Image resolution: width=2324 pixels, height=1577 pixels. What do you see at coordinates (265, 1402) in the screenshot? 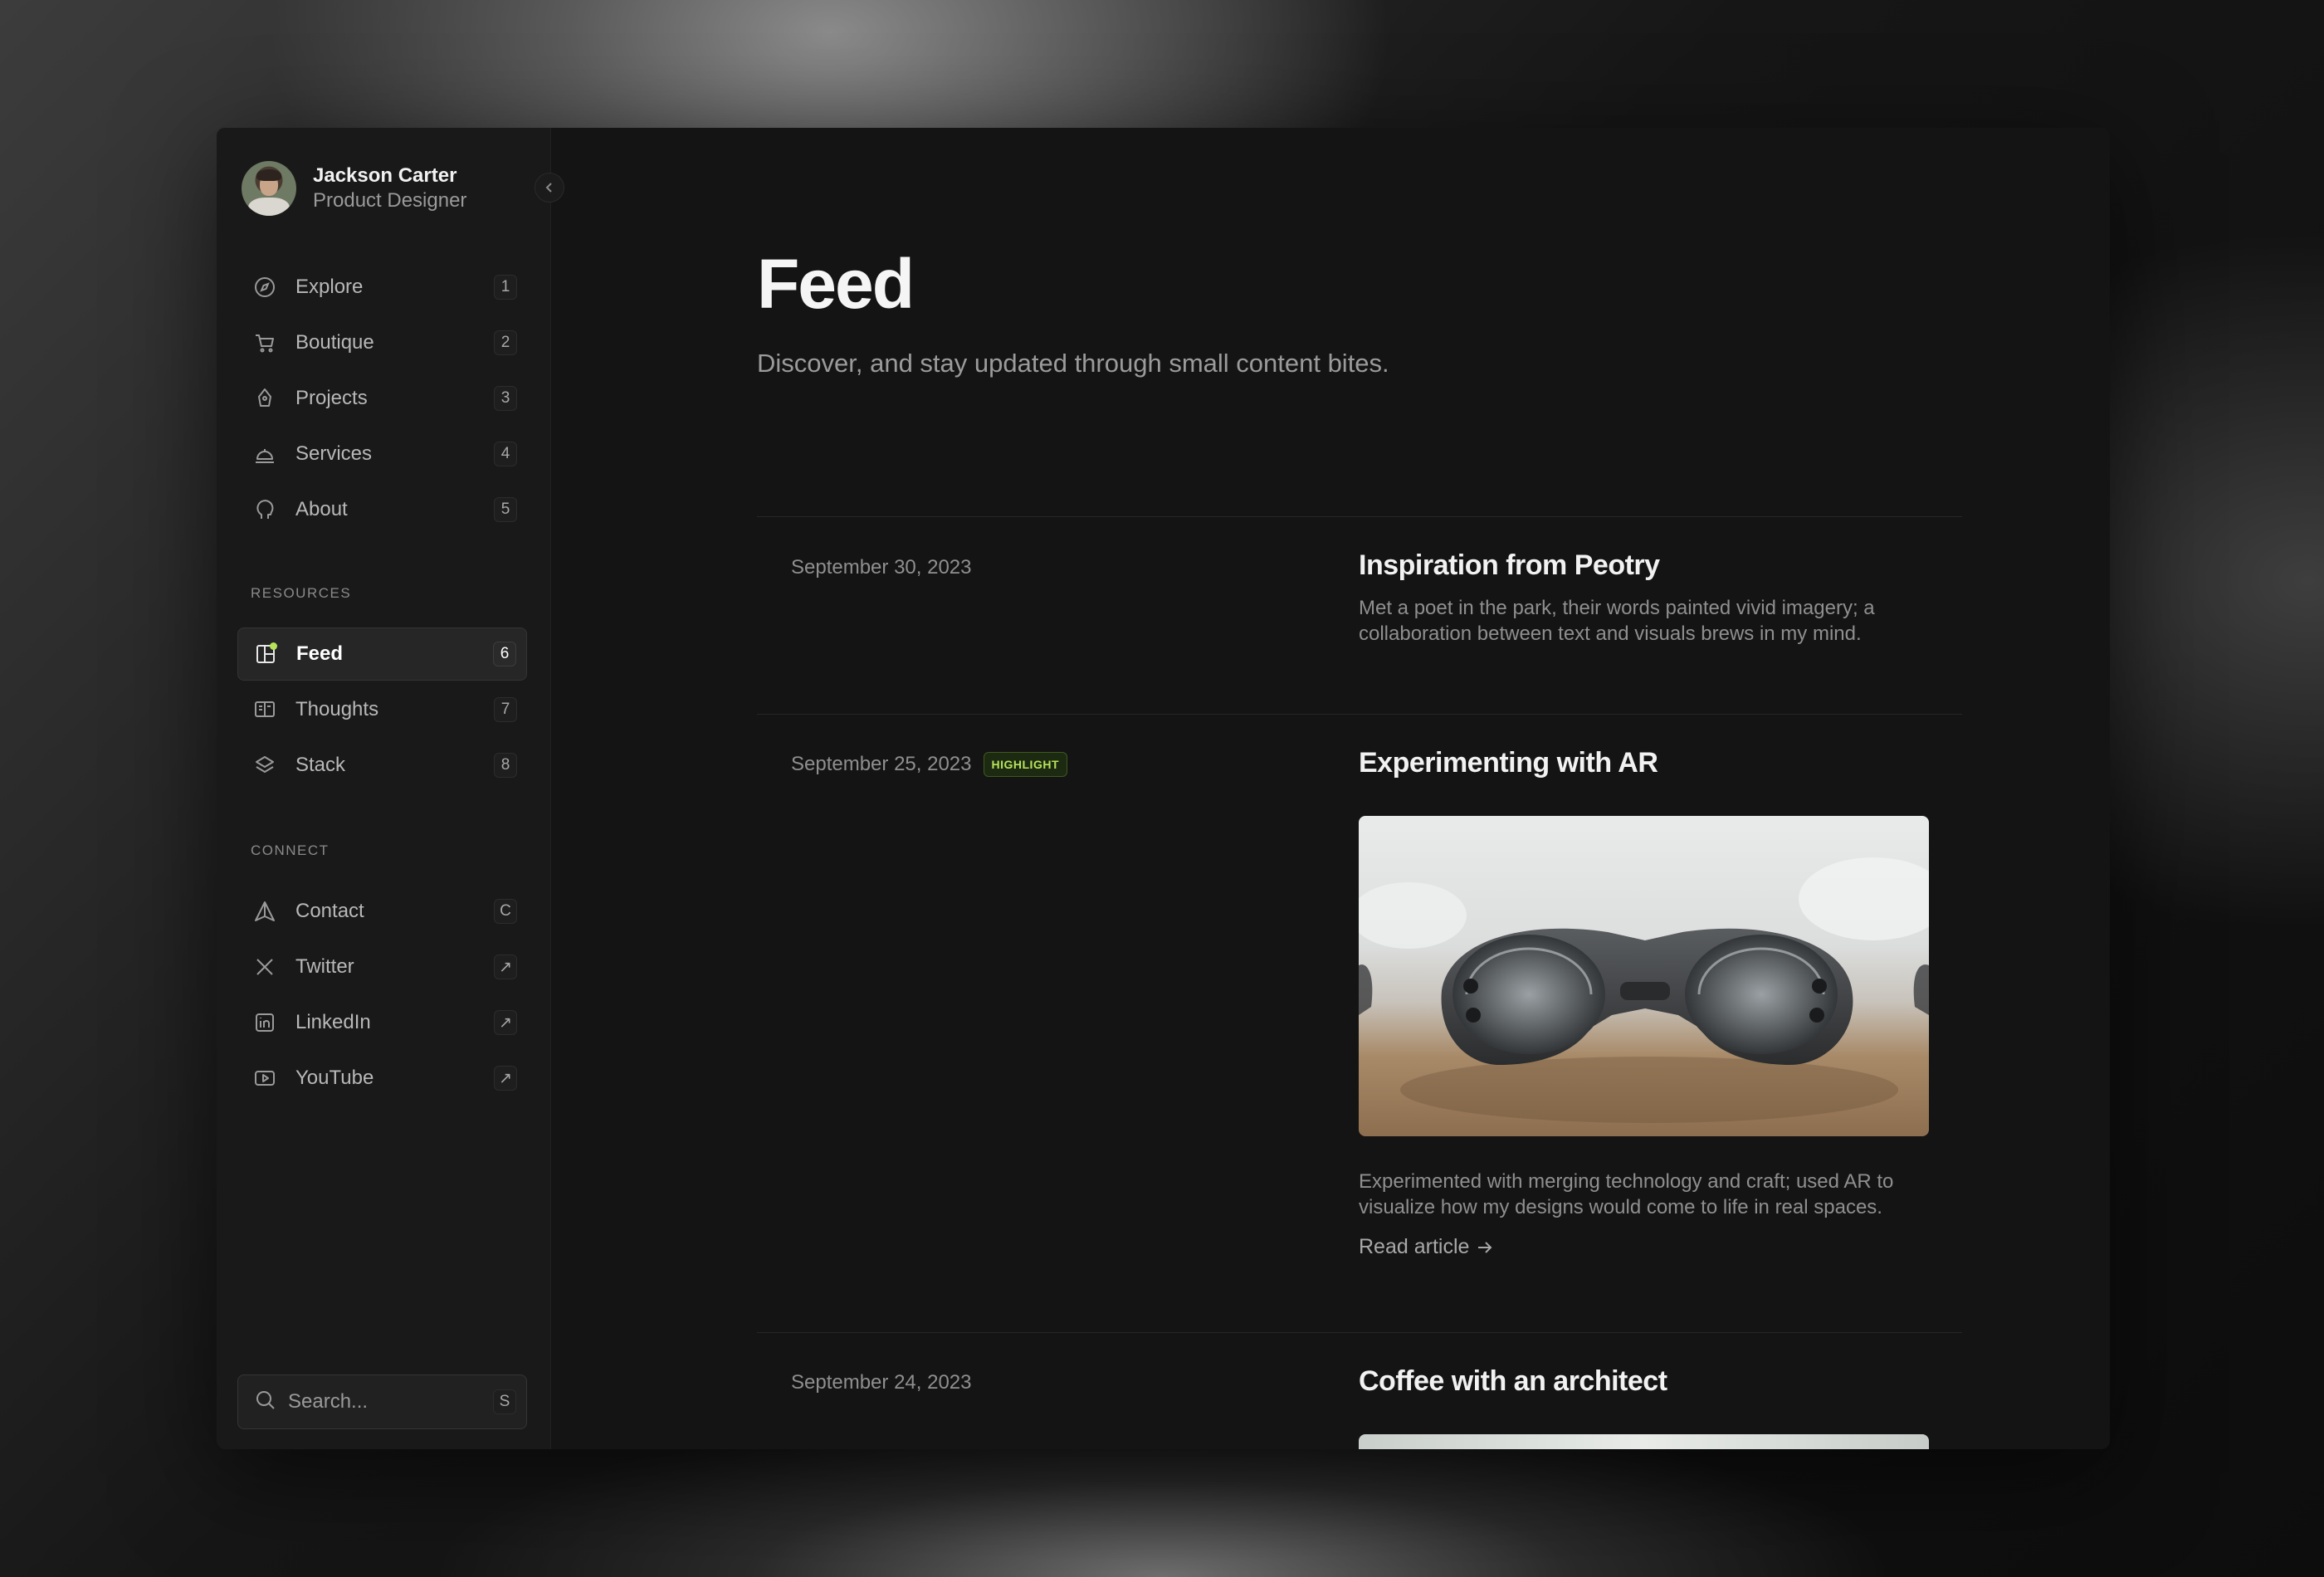
I see `search-icon` at bounding box center [265, 1402].